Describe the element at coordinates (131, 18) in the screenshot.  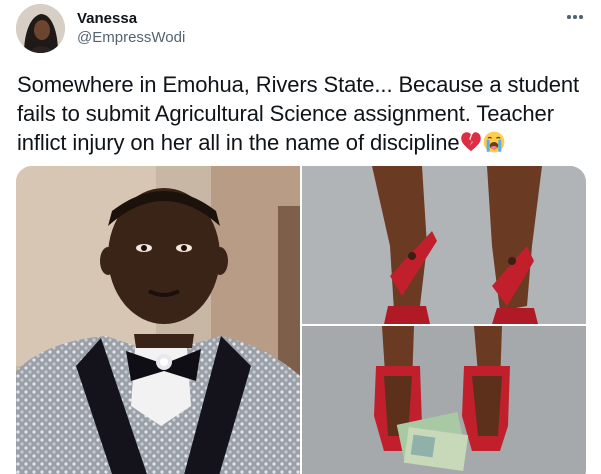
I see `author-display-name: Vanessa` at that location.